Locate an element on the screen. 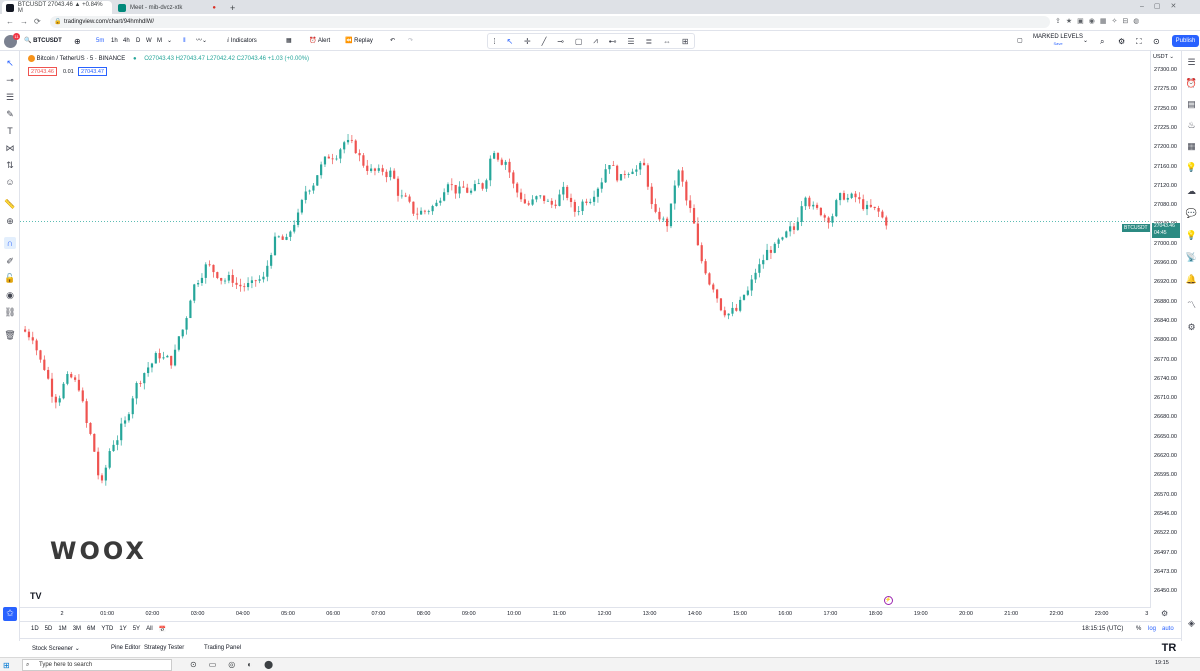 The image size is (1200, 671). tab-pine-editor: Pine Editor is located at coordinates (125, 648).